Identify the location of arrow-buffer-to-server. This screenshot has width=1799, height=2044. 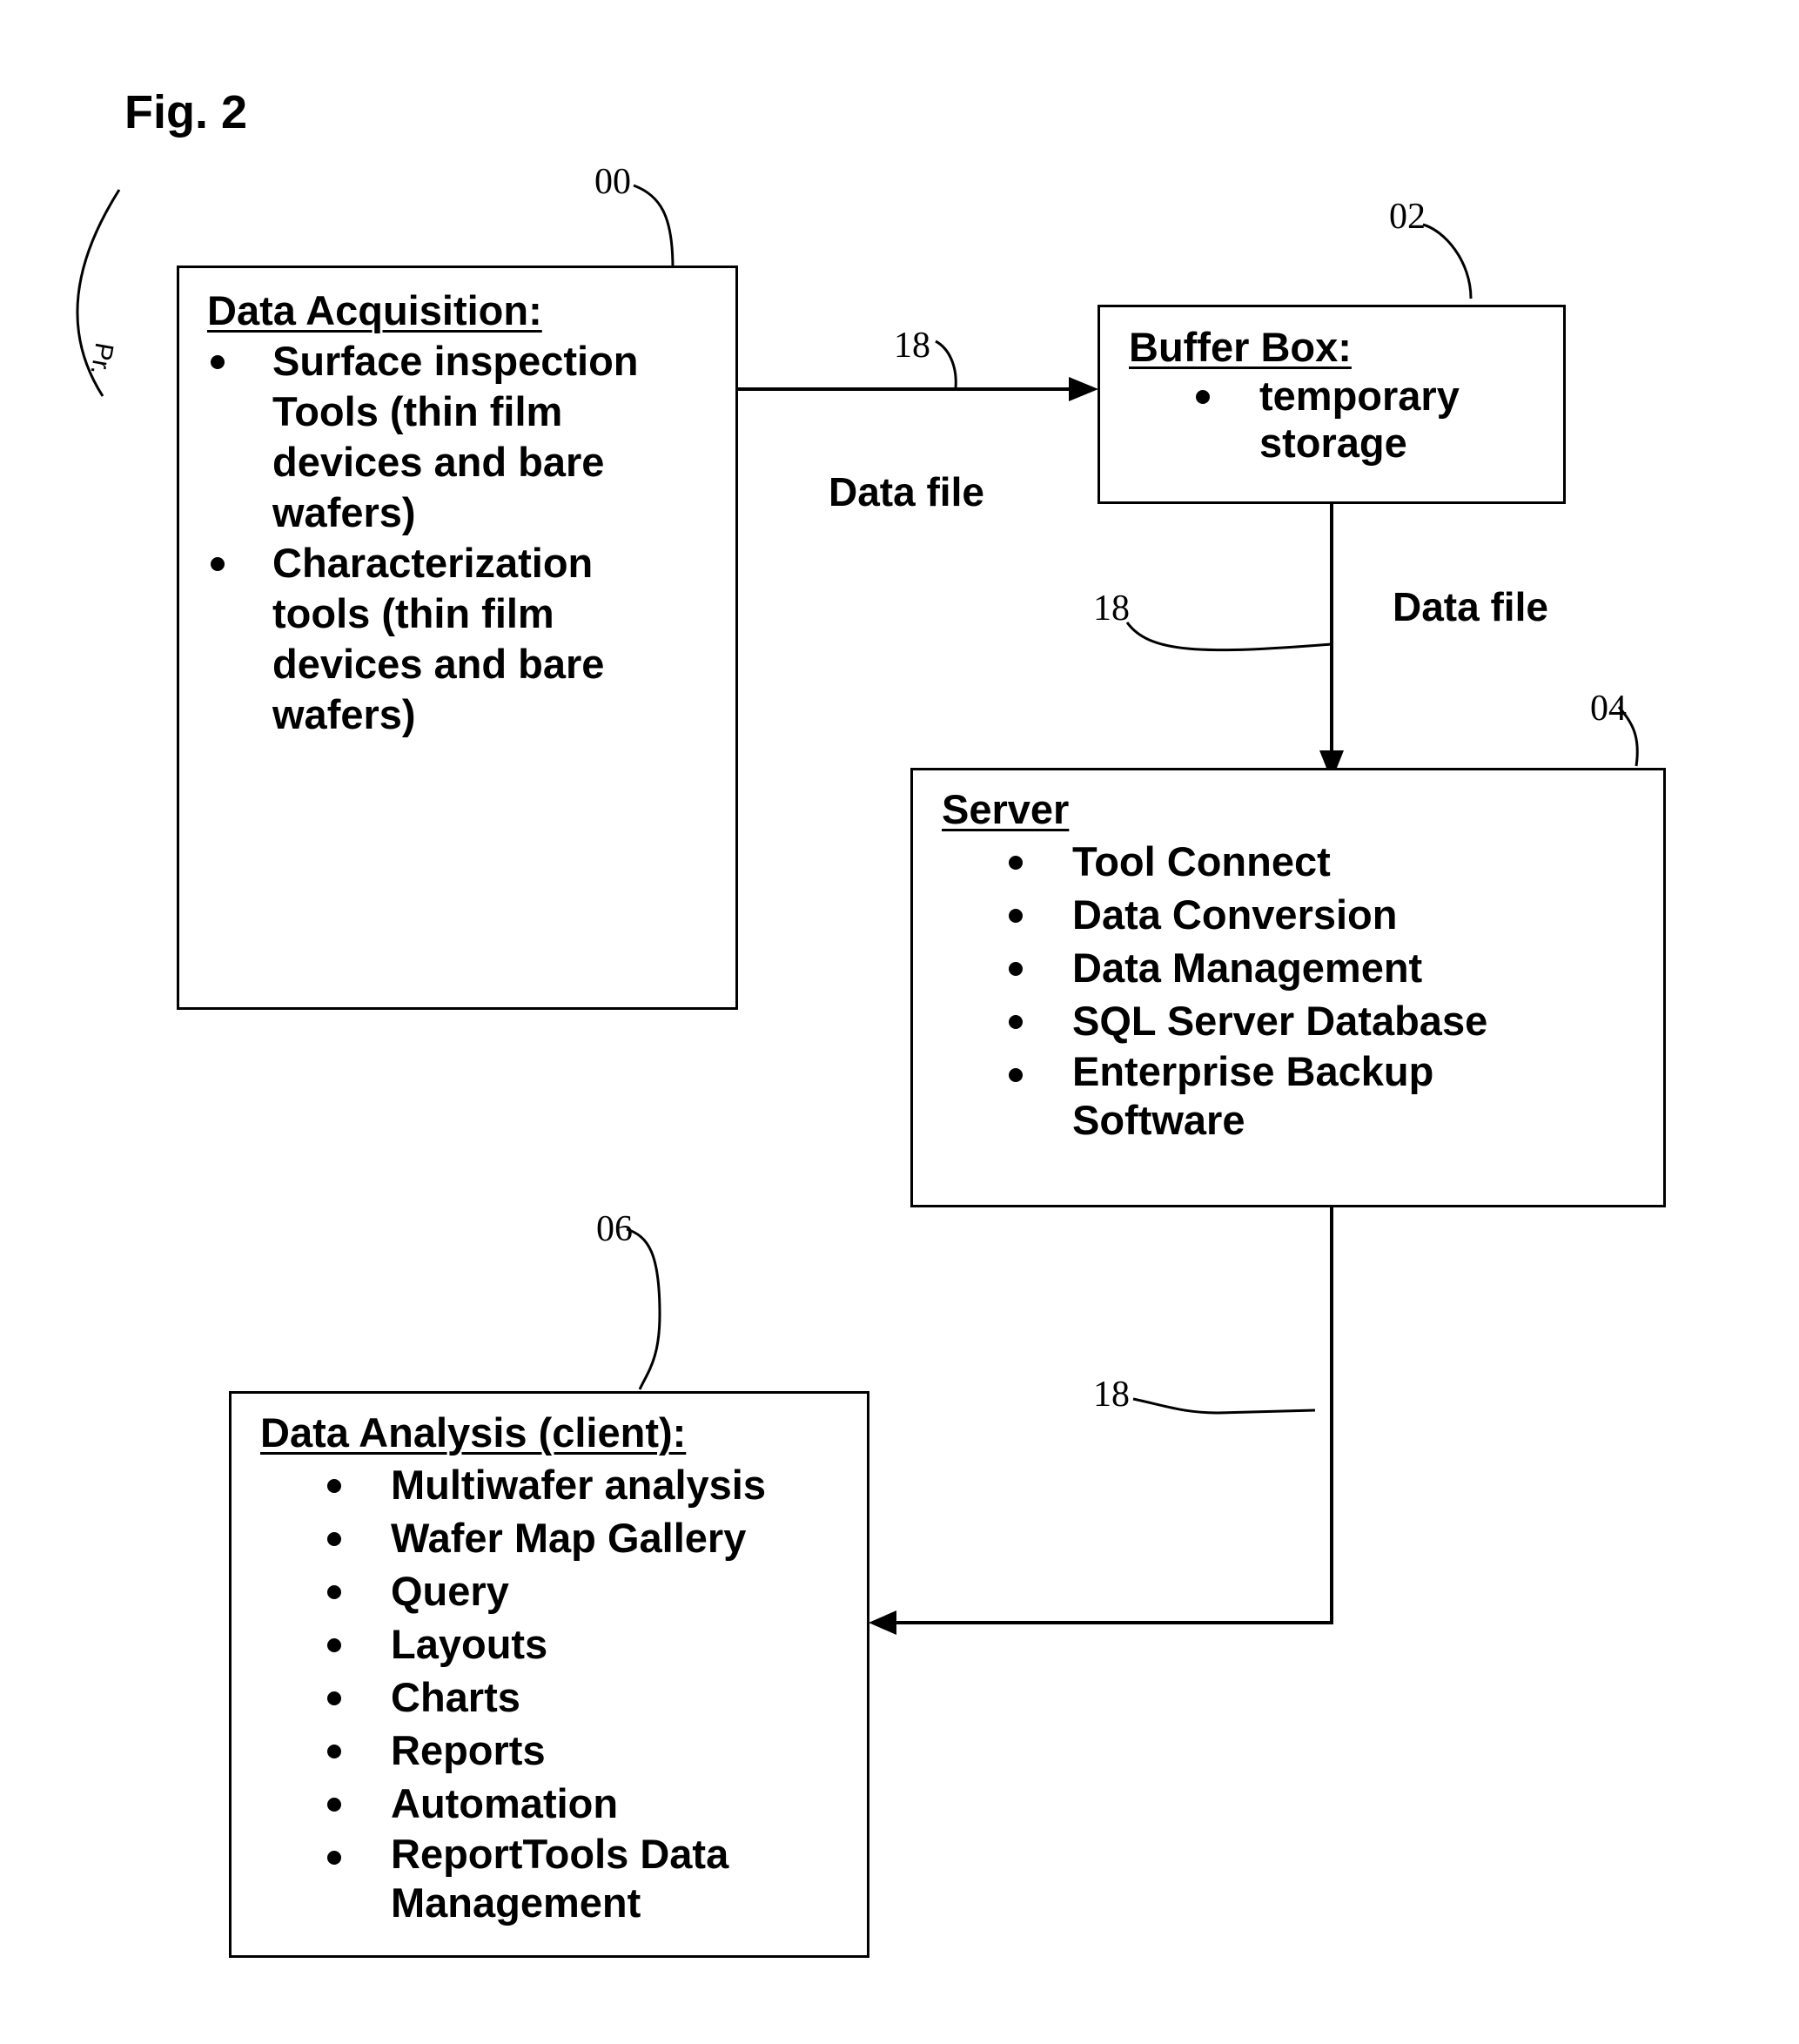
(1331, 634).